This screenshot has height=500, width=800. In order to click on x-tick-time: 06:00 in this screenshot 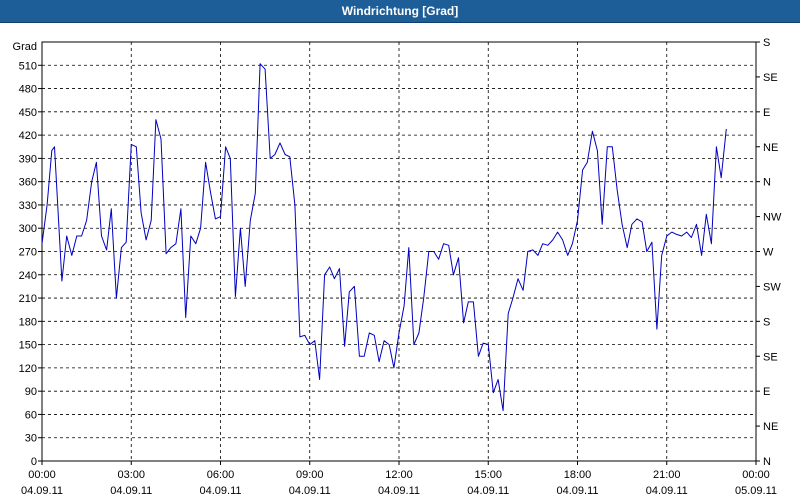, I will do `click(221, 475)`.